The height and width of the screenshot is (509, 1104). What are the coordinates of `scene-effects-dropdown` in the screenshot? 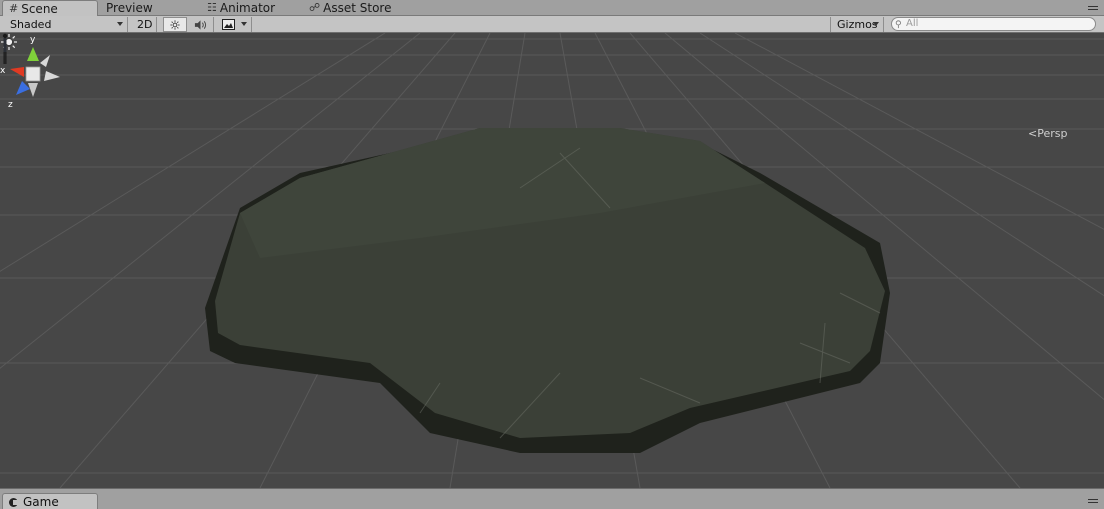 It's located at (234, 24).